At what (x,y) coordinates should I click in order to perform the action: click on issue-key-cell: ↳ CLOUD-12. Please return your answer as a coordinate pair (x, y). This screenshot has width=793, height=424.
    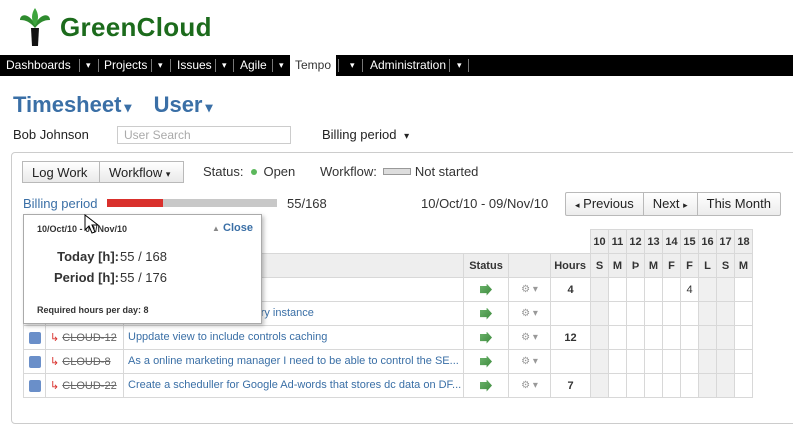
    Looking at the image, I should click on (84, 337).